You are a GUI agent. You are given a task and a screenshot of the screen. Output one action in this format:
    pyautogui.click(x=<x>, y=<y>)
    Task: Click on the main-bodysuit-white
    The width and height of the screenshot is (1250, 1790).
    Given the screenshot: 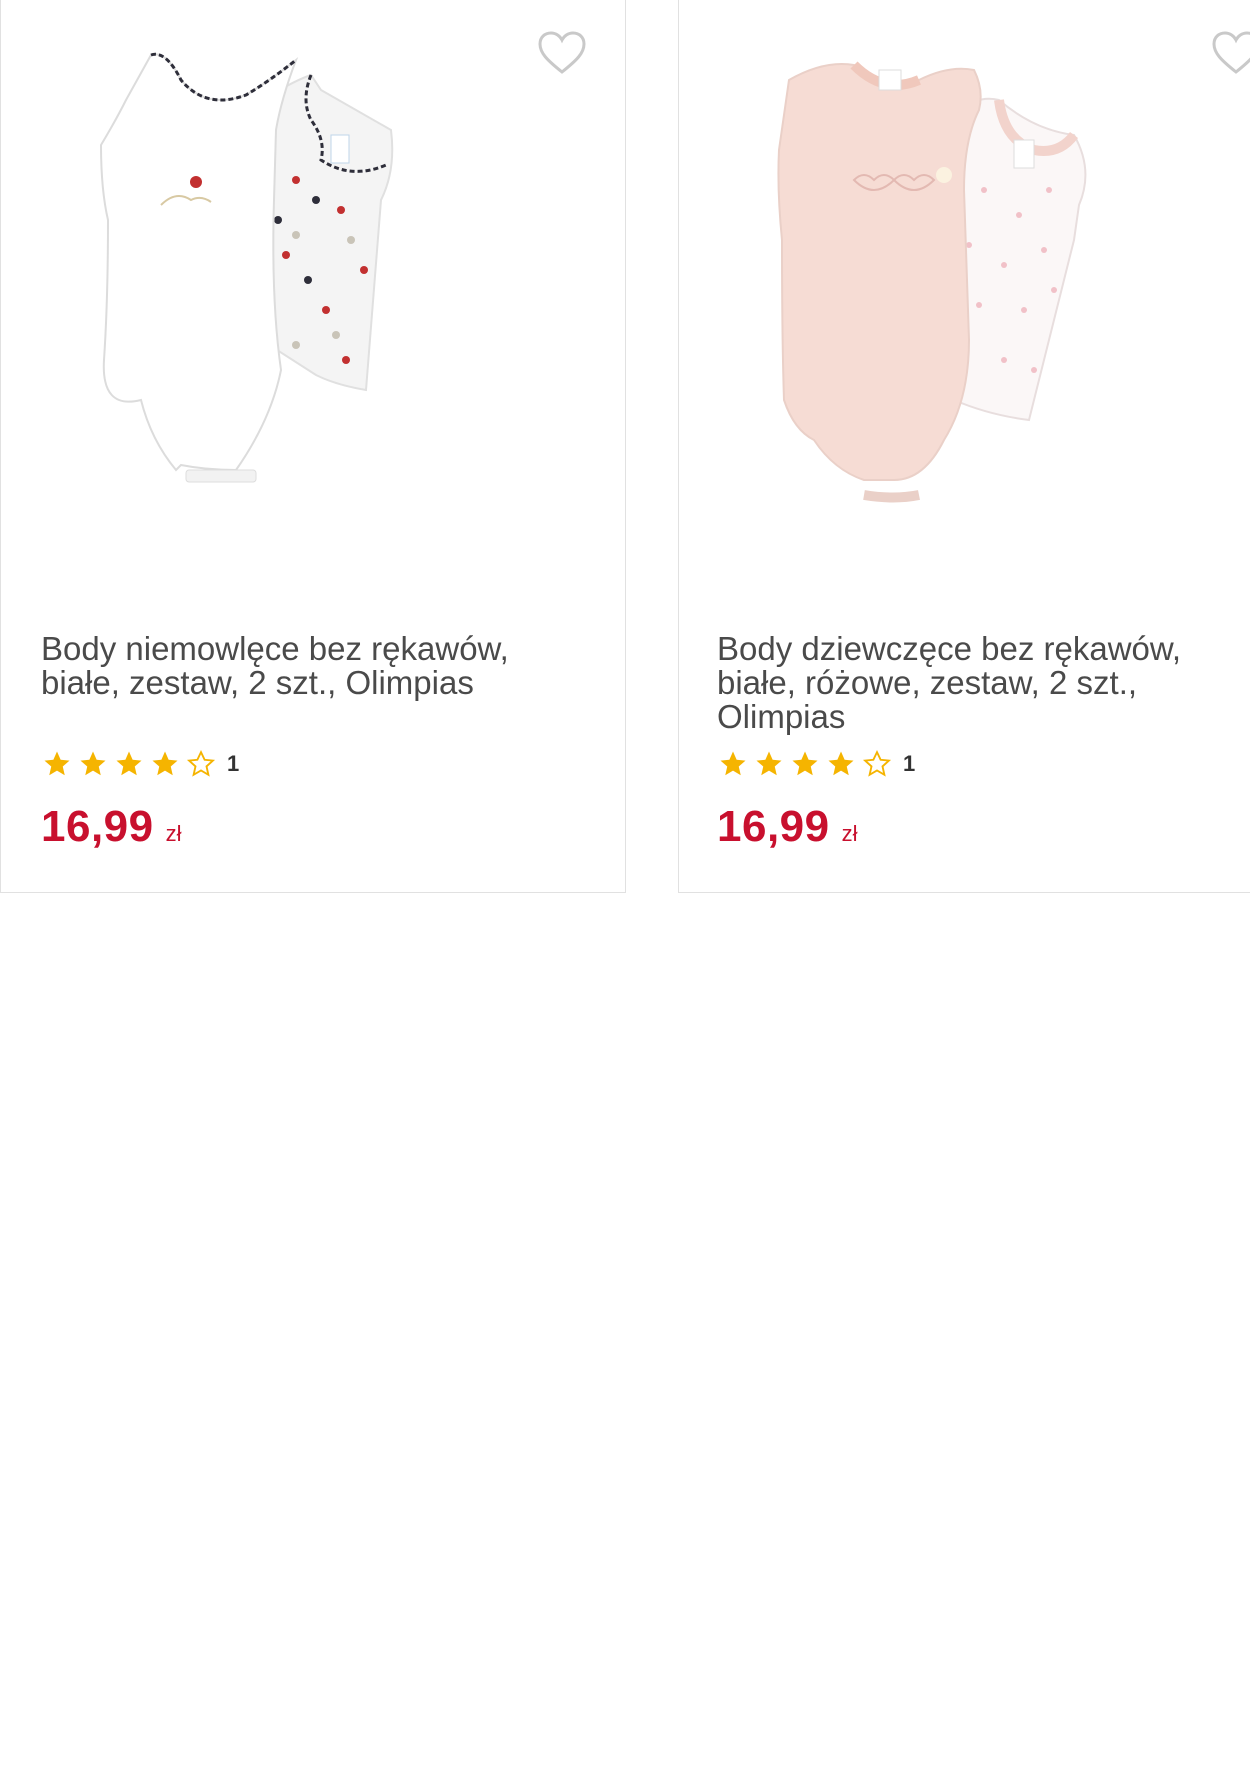 What is the action you would take?
    pyautogui.click(x=199, y=267)
    